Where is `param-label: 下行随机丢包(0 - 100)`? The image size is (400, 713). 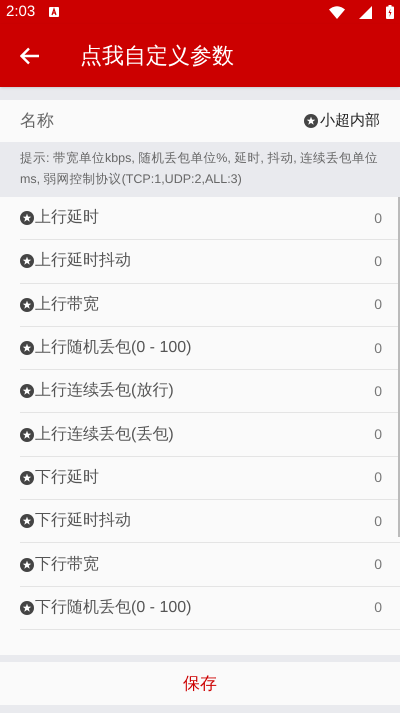
param-label: 下行随机丢包(0 - 100) is located at coordinates (113, 608).